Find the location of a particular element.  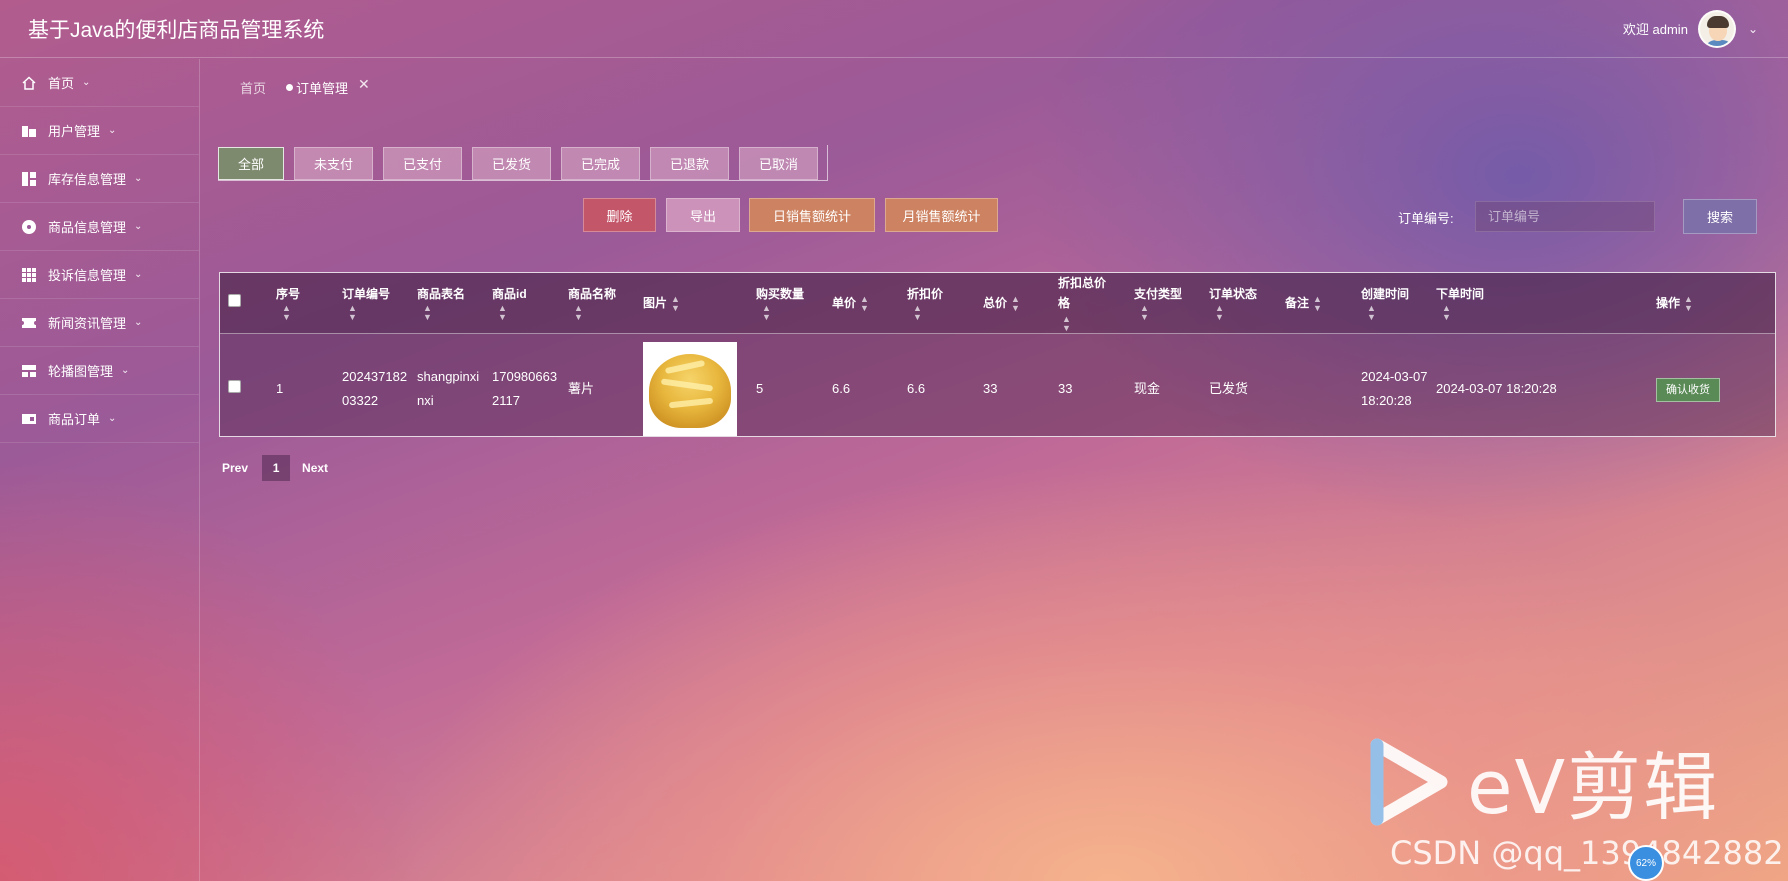

export-button: 导出 is located at coordinates (703, 215).